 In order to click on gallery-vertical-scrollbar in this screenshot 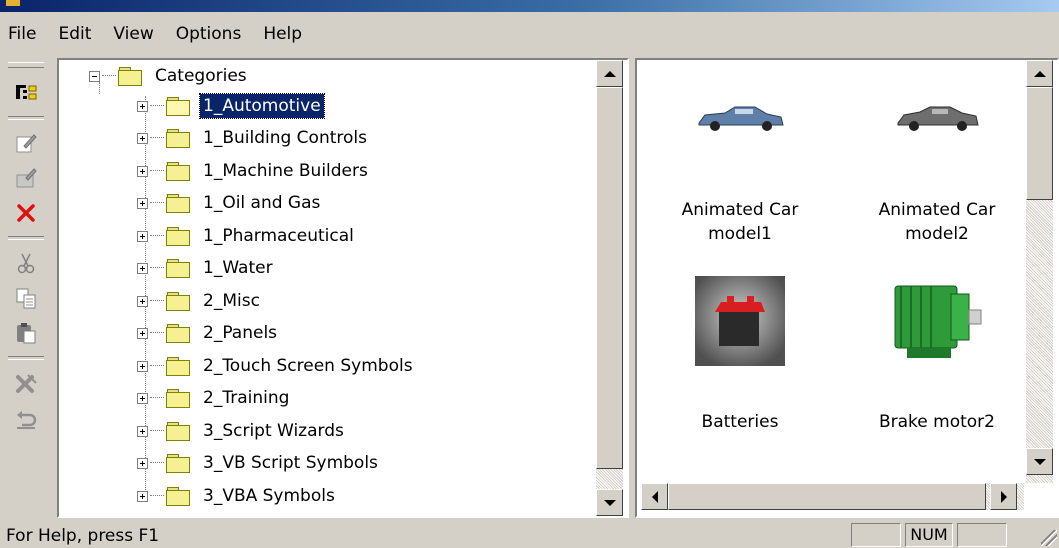, I will do `click(1039, 271)`.